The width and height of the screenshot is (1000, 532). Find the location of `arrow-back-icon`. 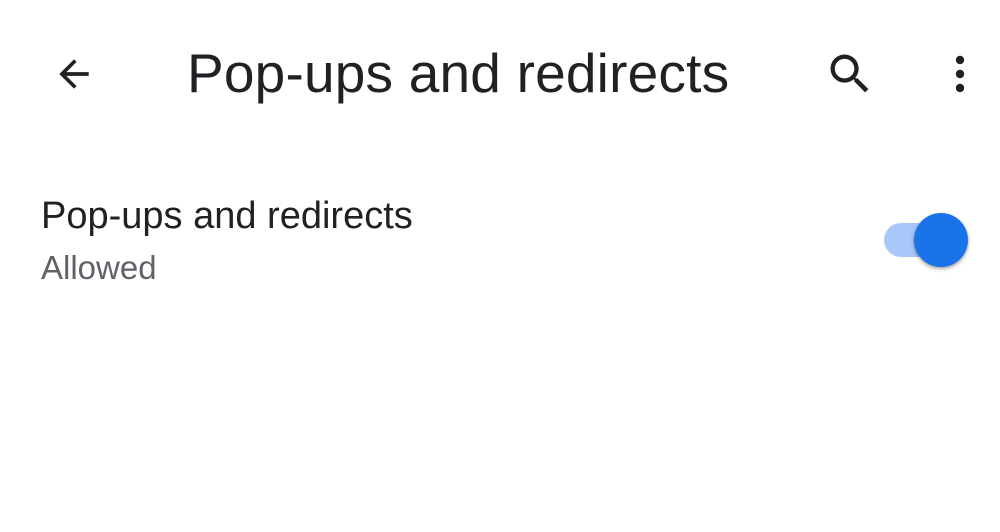

arrow-back-icon is located at coordinates (74, 74).